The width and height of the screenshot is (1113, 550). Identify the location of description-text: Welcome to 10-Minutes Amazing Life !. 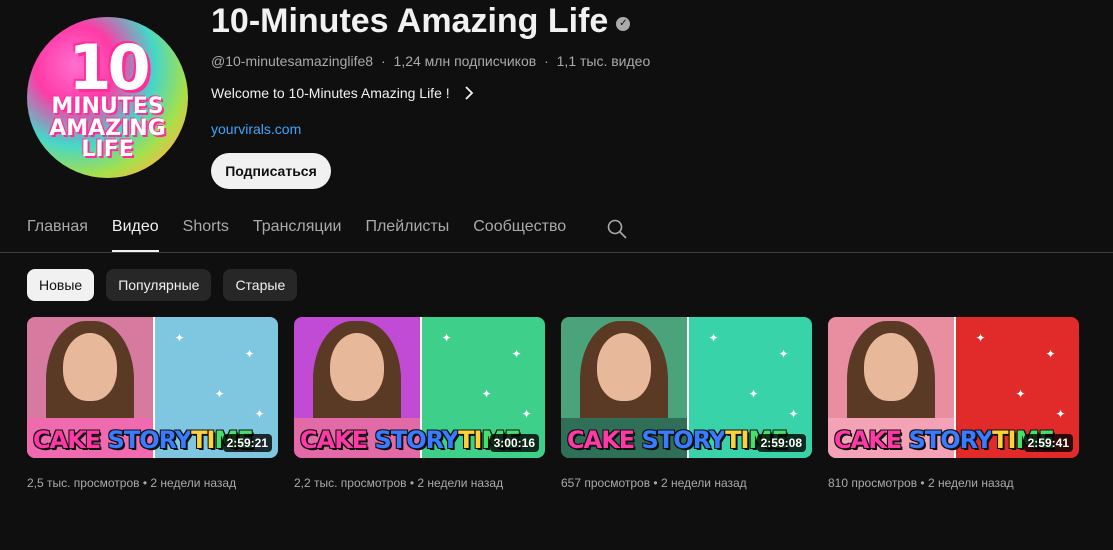
(330, 93).